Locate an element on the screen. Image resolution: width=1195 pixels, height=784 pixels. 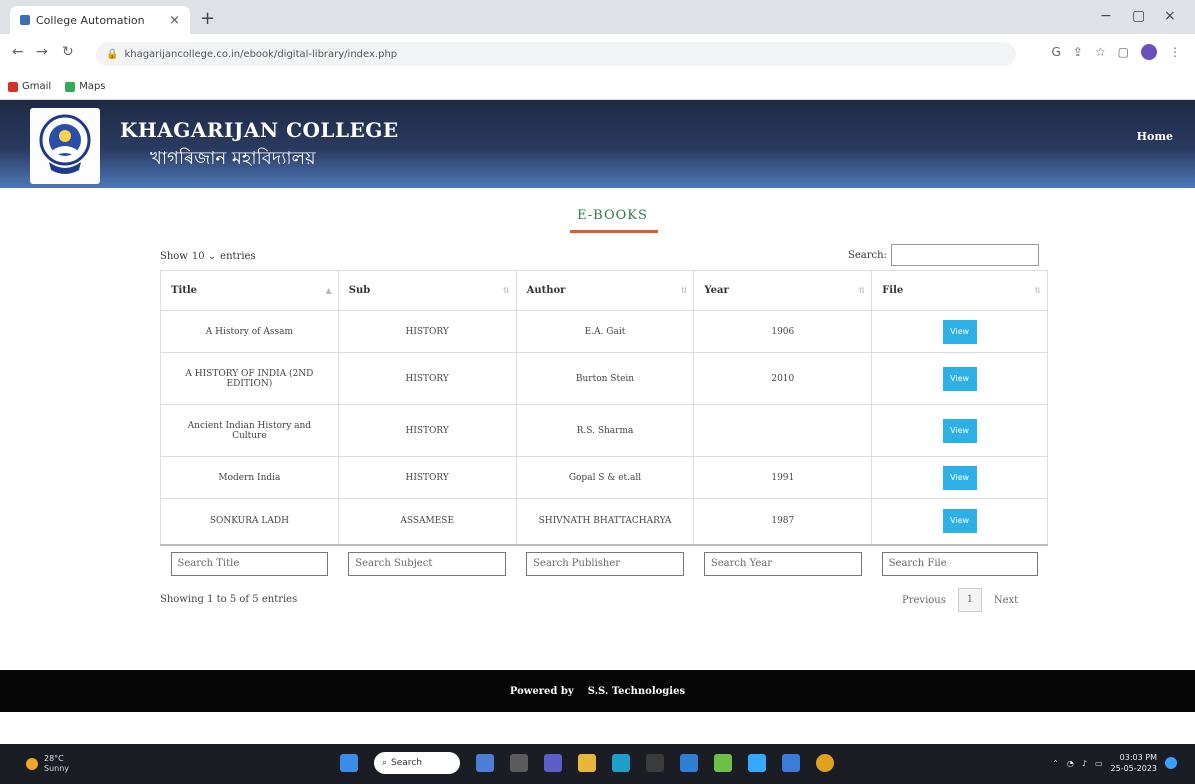
store-icon is located at coordinates (655, 763).